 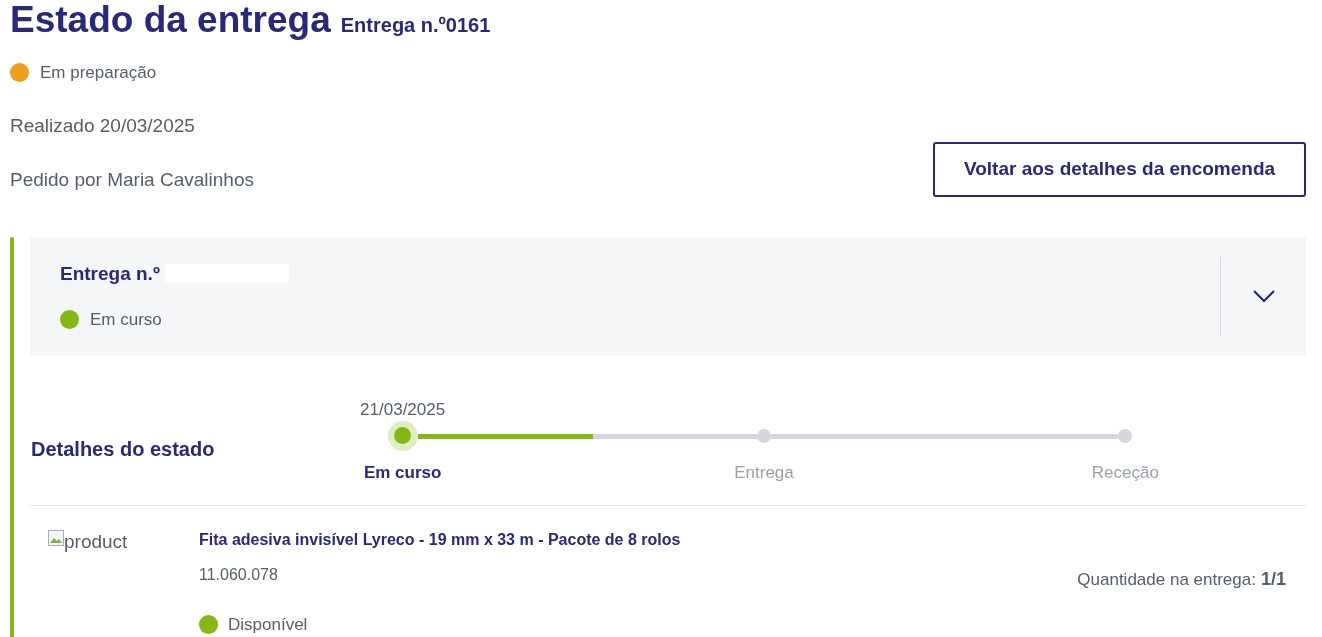 I want to click on section-title: Detalhes do estado, so click(x=123, y=449).